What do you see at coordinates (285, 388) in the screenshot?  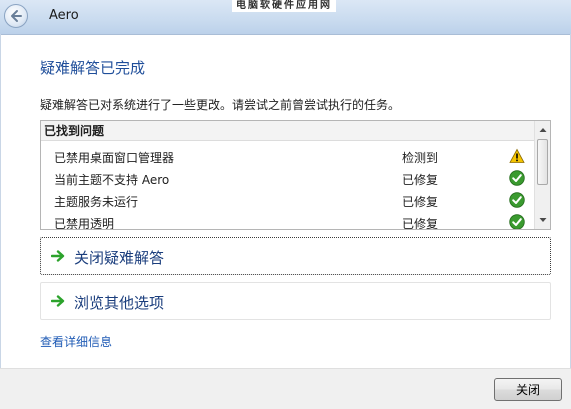 I see `footer-bar: 关闭` at bounding box center [285, 388].